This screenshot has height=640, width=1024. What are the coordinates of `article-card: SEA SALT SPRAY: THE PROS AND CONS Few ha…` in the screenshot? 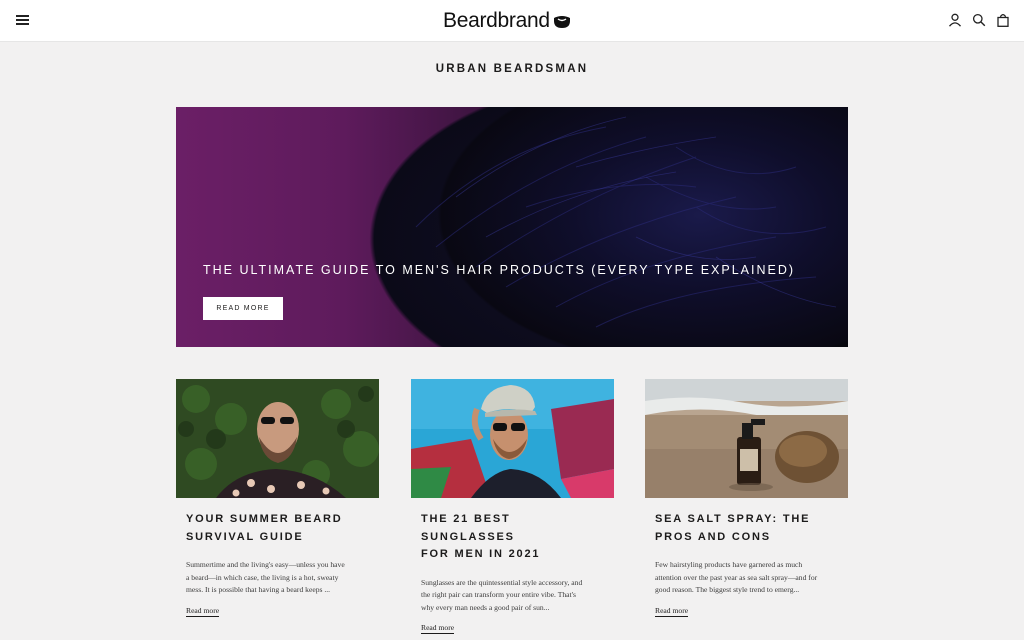 It's located at (746, 498).